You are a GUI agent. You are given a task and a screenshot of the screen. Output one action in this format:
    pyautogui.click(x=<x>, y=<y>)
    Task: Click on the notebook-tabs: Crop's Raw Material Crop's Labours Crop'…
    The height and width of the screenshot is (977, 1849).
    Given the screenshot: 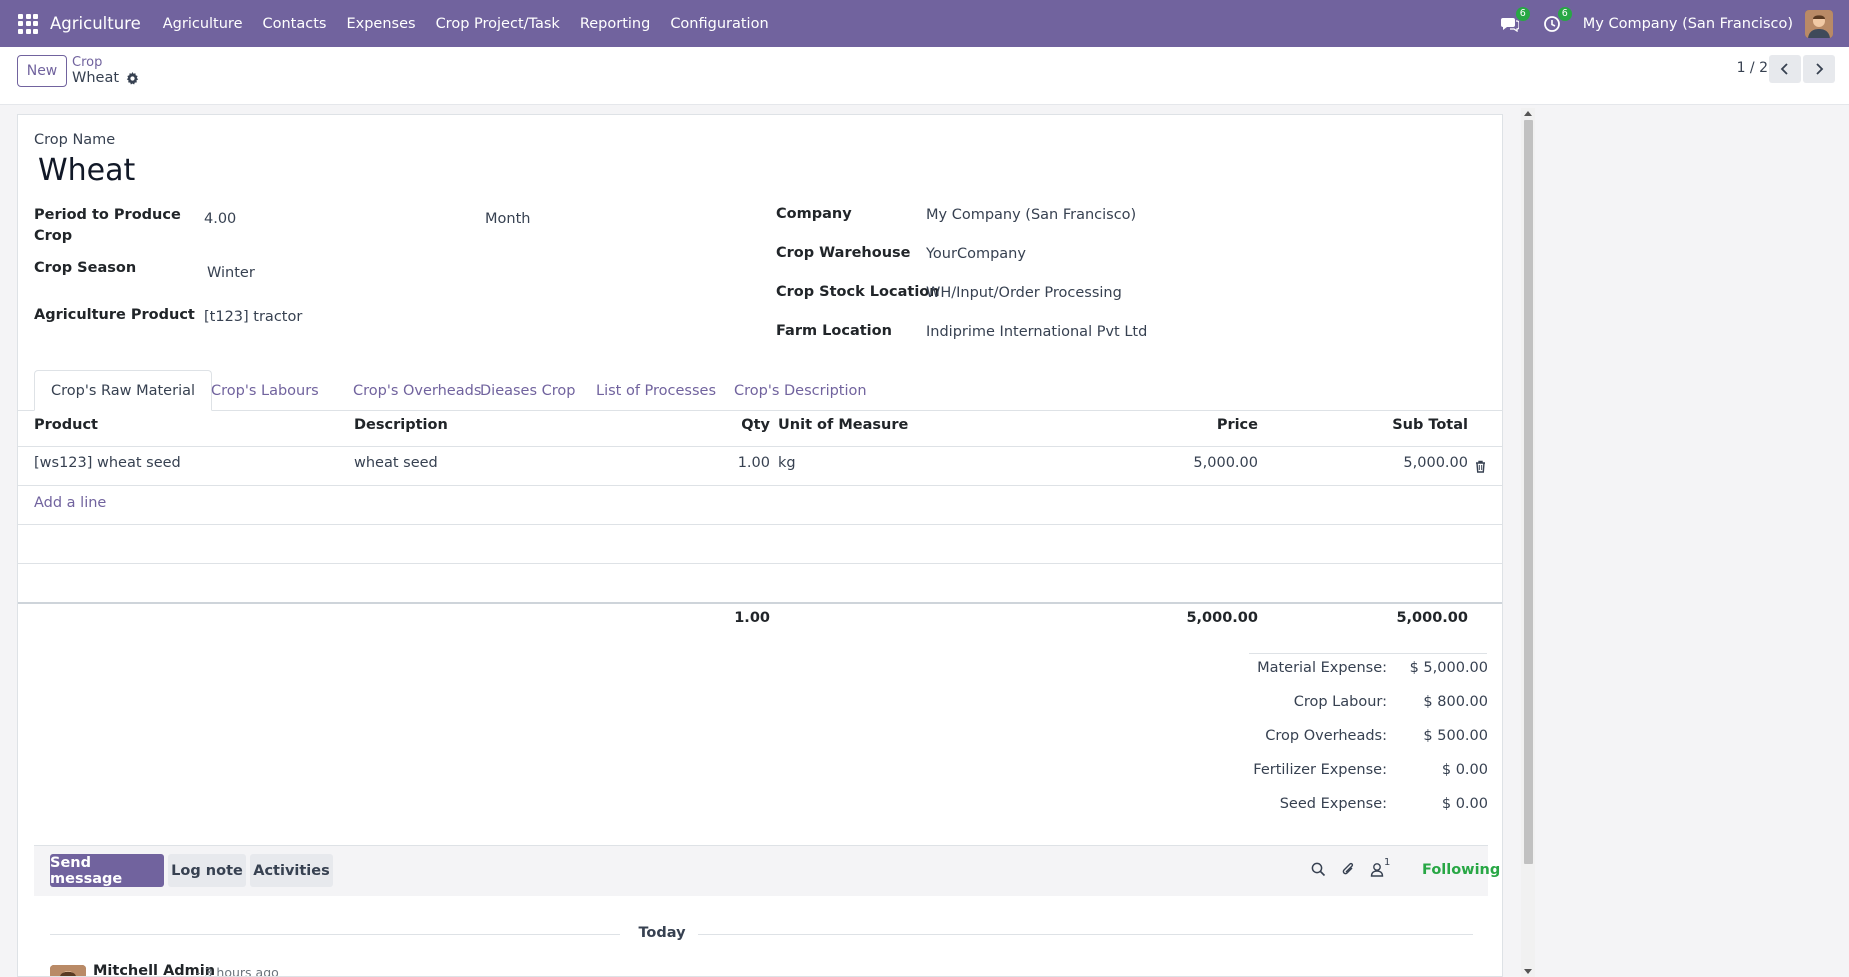 What is the action you would take?
    pyautogui.click(x=760, y=390)
    